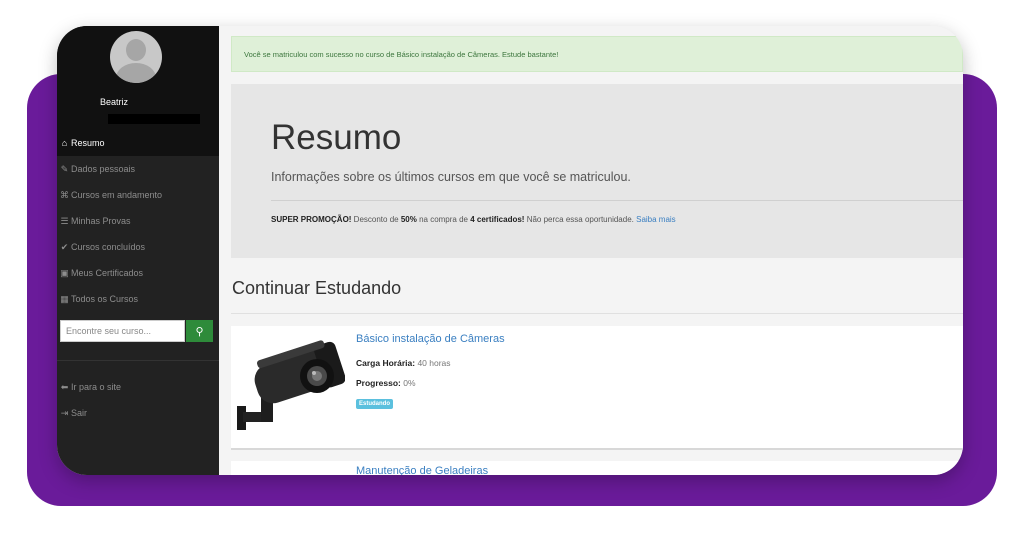  Describe the element at coordinates (107, 273) in the screenshot. I see `sidebar-item-label: Meus Certificados` at that location.